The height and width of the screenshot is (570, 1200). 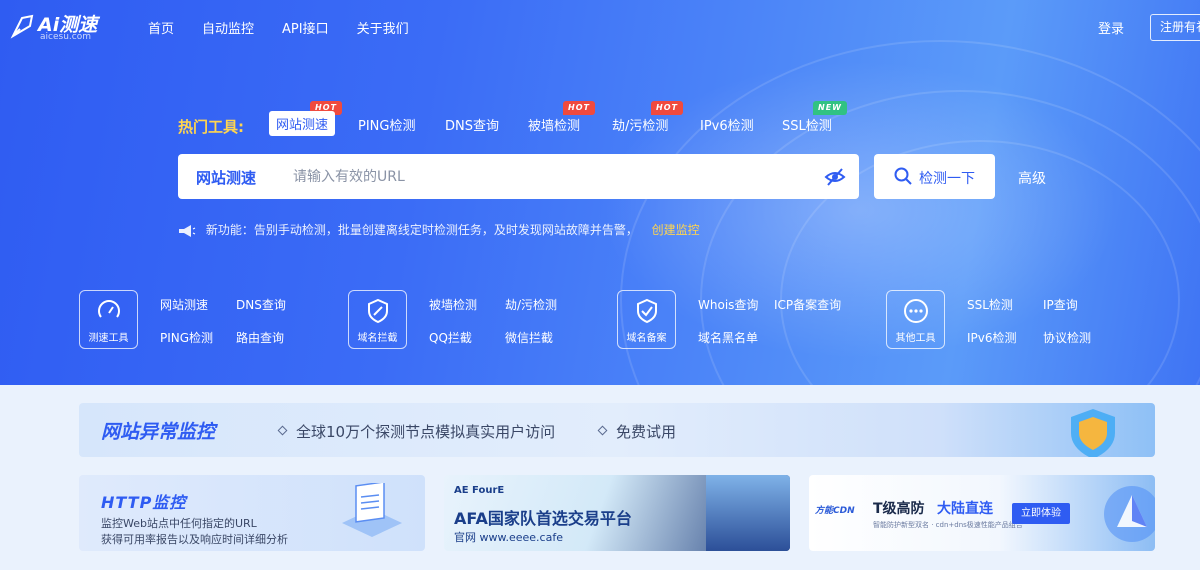 I want to click on url-input, so click(x=548, y=176).